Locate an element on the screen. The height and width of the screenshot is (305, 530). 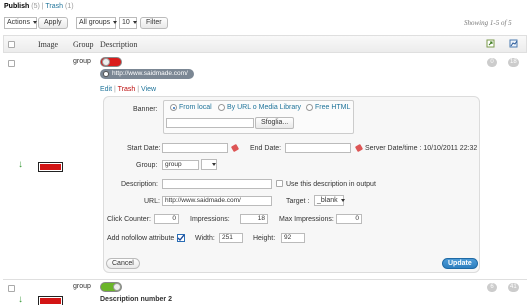
per-page-value: 10 is located at coordinates (126, 22).